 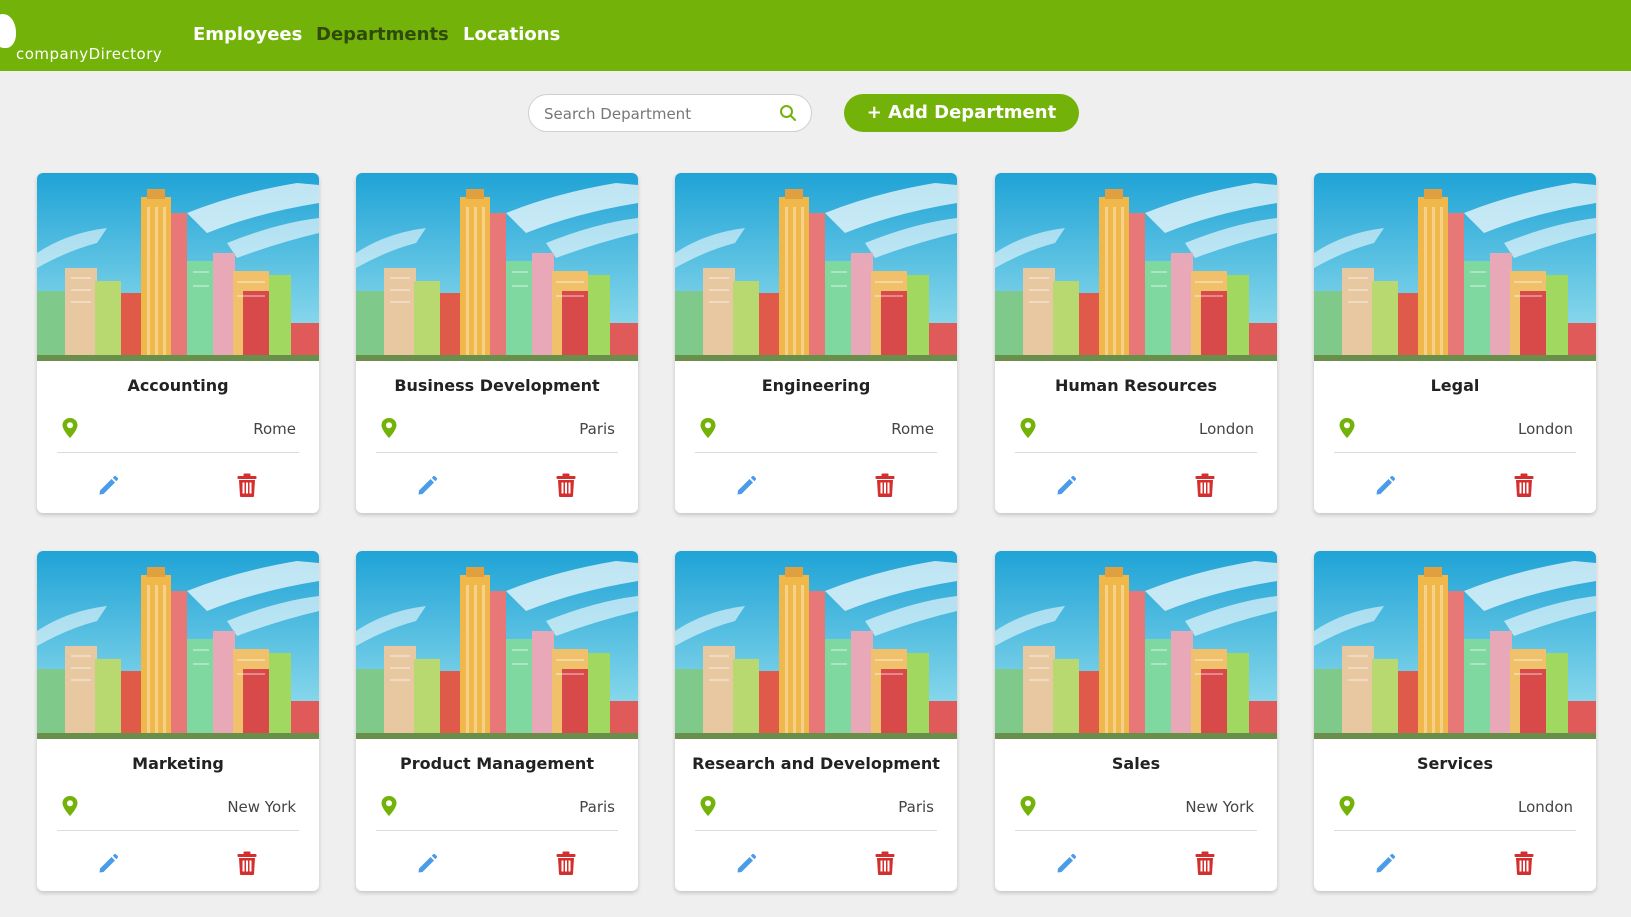 What do you see at coordinates (1455, 385) in the screenshot?
I see `department-name: Legal` at bounding box center [1455, 385].